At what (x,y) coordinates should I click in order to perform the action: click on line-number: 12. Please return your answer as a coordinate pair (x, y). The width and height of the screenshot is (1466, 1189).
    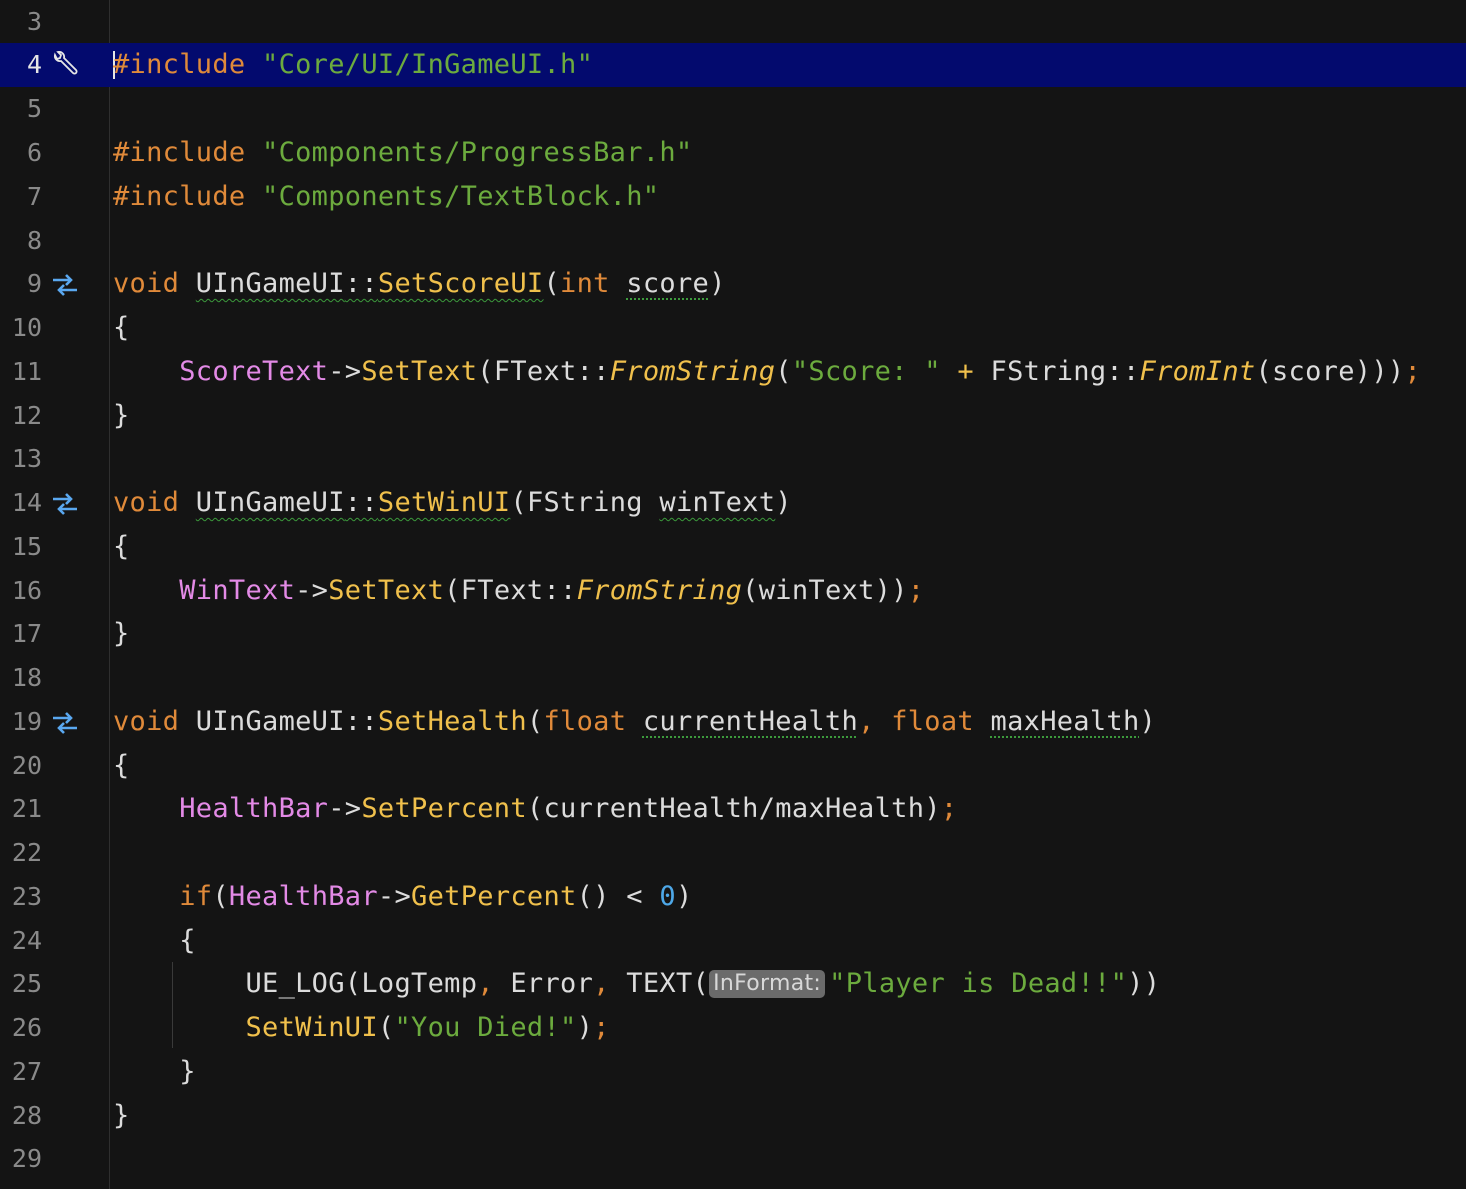
    Looking at the image, I should click on (26, 415).